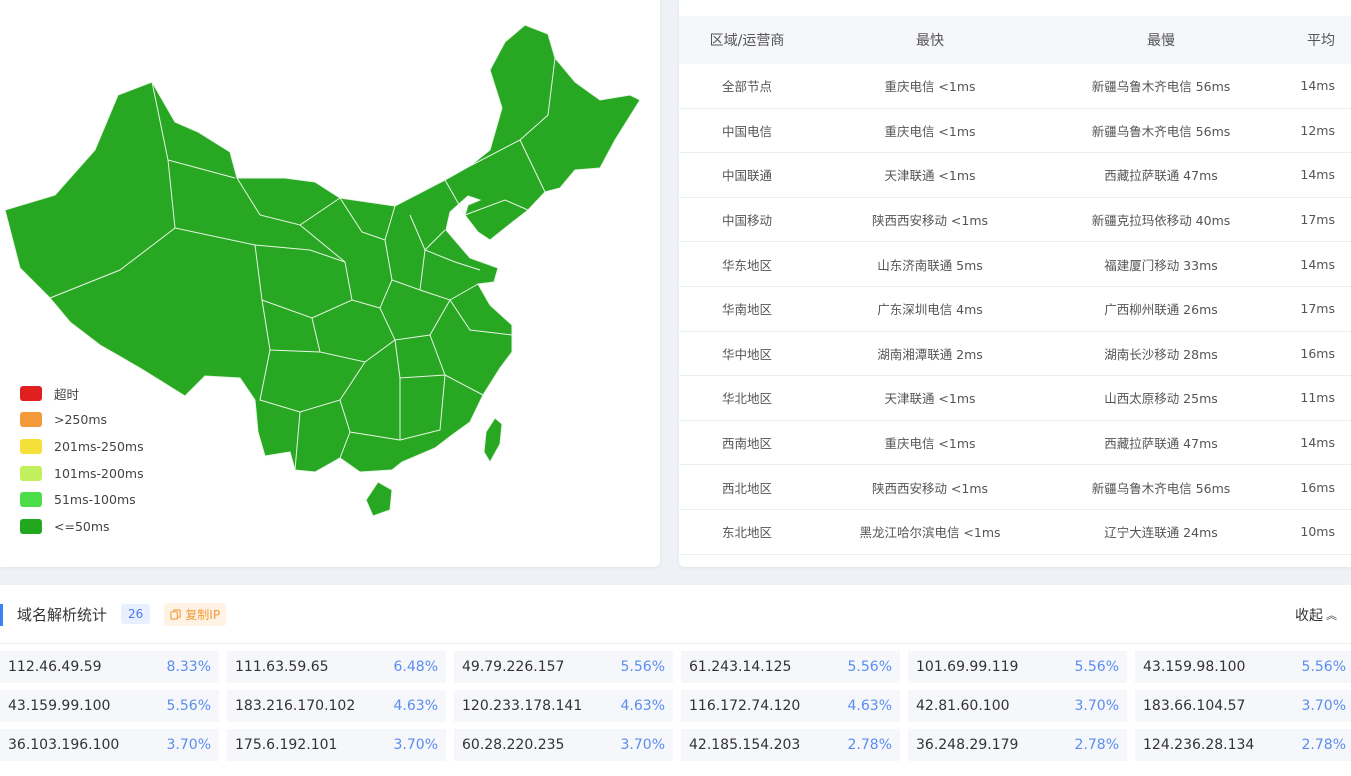  I want to click on legend-item: 51ms-100ms, so click(82, 499).